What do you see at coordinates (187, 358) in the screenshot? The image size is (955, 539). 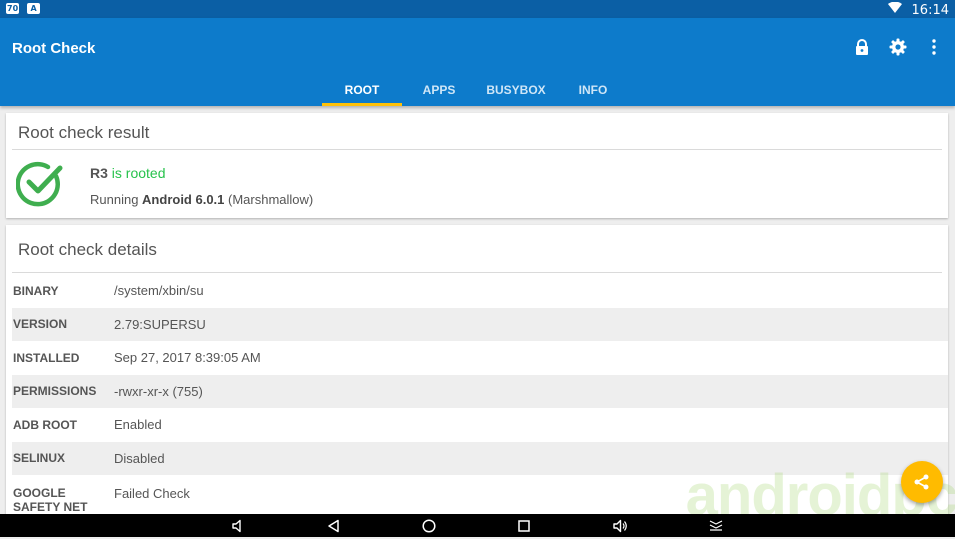 I see `row-value: Sep 27, 2017 8:39:05 AM` at bounding box center [187, 358].